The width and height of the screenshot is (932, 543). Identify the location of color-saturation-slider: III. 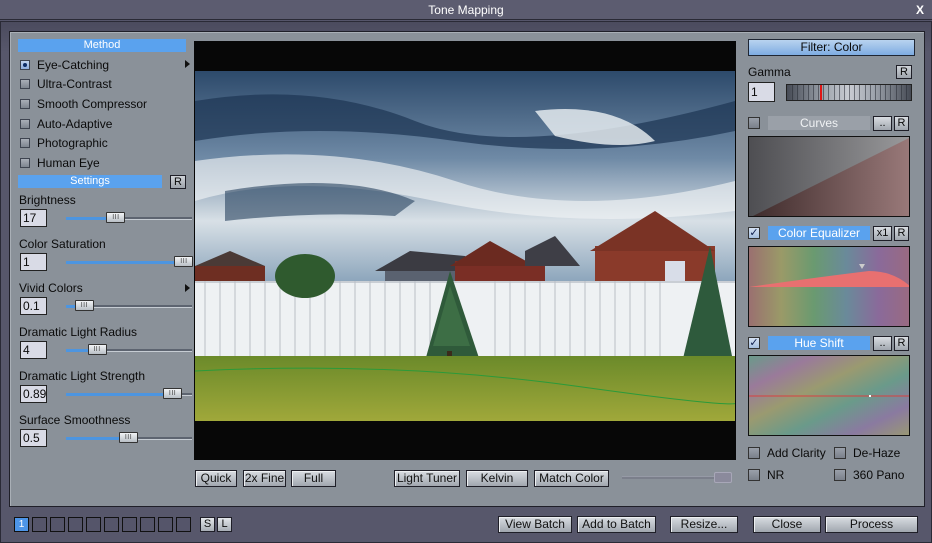
(130, 261).